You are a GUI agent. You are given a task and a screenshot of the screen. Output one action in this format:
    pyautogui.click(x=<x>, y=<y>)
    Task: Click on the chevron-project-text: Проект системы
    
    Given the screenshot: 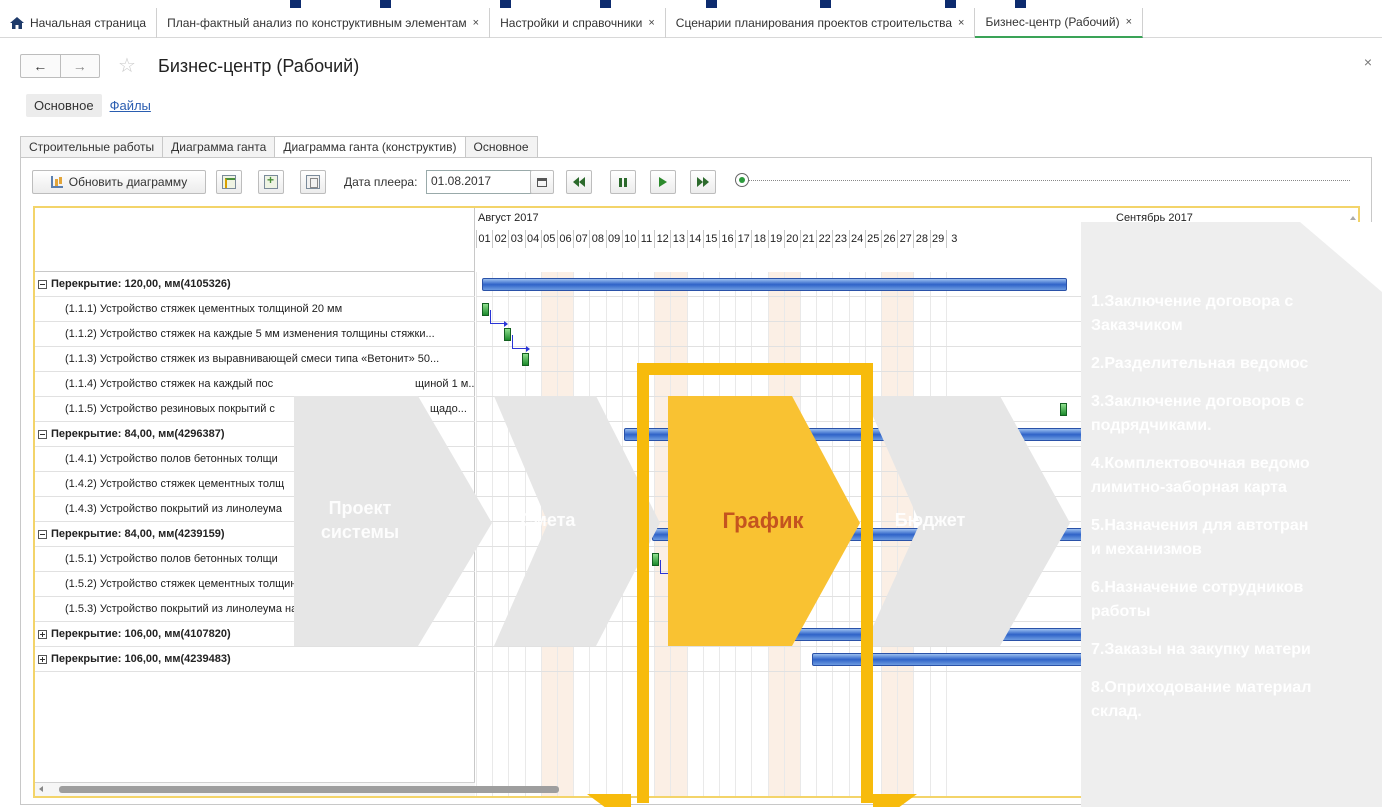 What is the action you would take?
    pyautogui.click(x=360, y=520)
    